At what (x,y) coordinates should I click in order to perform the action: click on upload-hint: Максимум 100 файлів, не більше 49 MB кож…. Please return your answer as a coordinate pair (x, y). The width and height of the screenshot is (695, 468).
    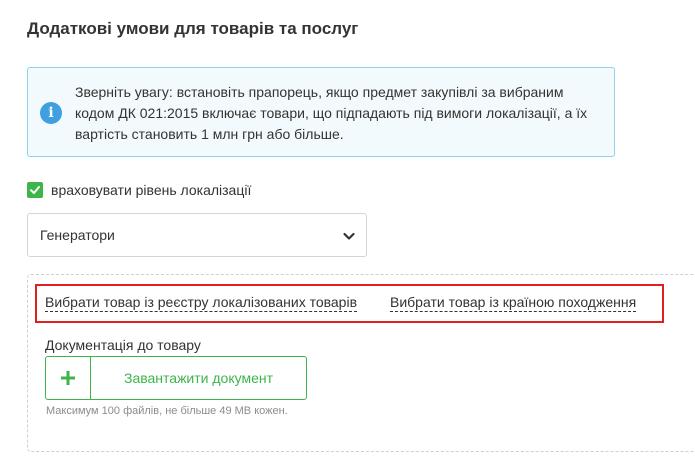
    Looking at the image, I should click on (167, 411).